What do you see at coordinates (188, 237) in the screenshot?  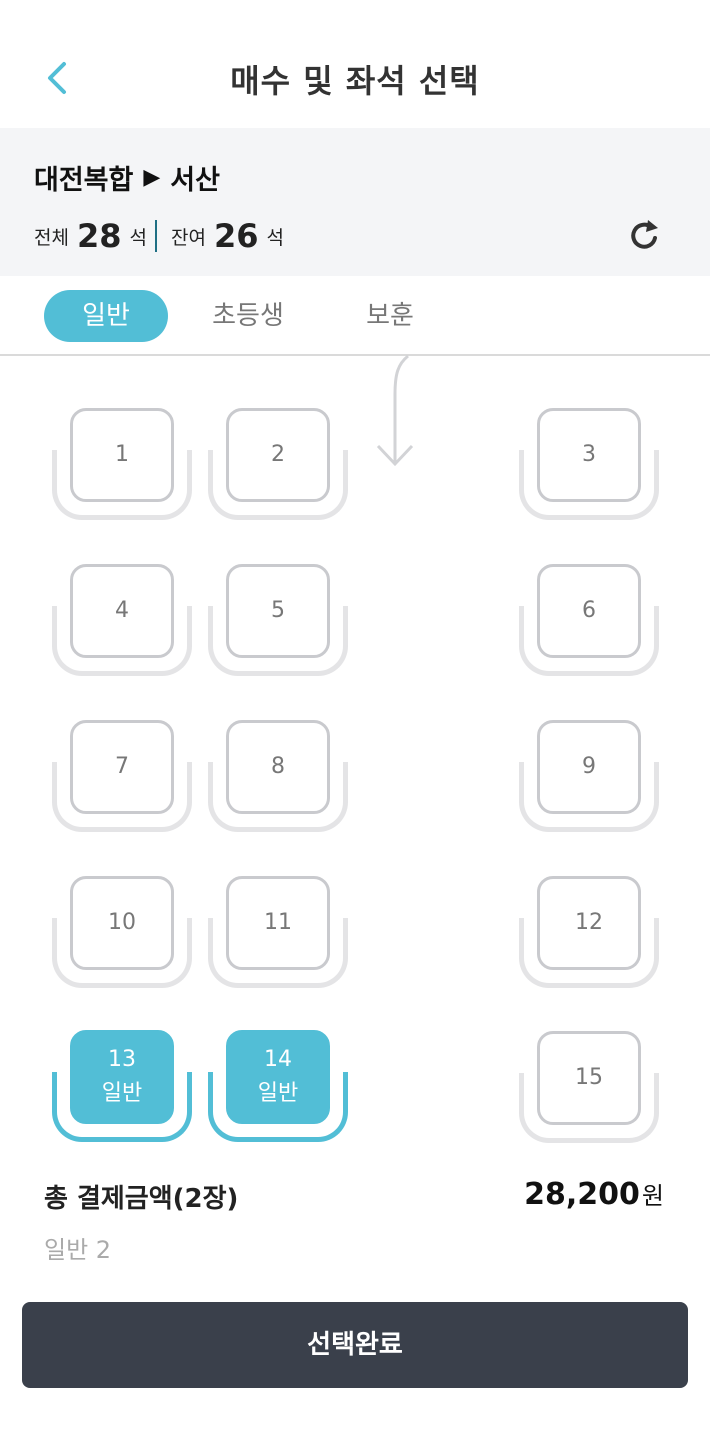 I see `remaining-seats-label: 잔여` at bounding box center [188, 237].